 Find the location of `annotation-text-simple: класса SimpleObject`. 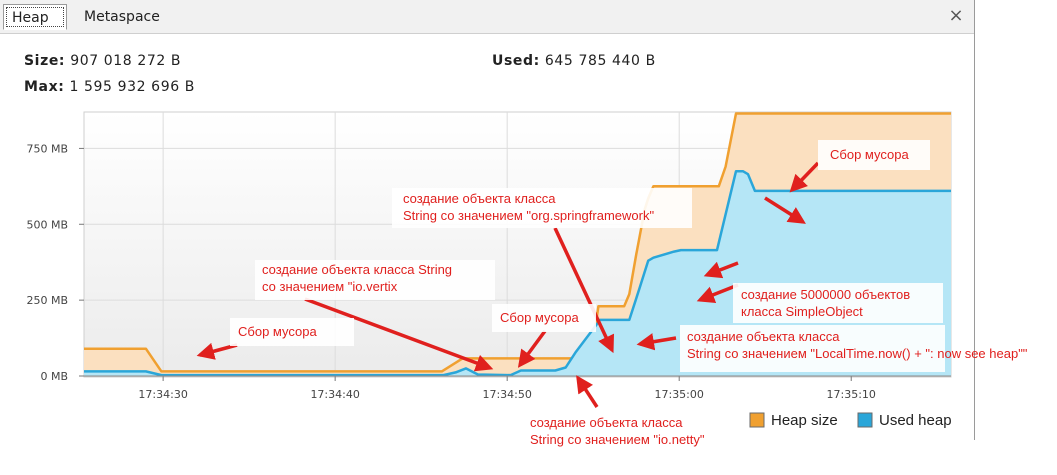

annotation-text-simple: класса SimpleObject is located at coordinates (802, 311).